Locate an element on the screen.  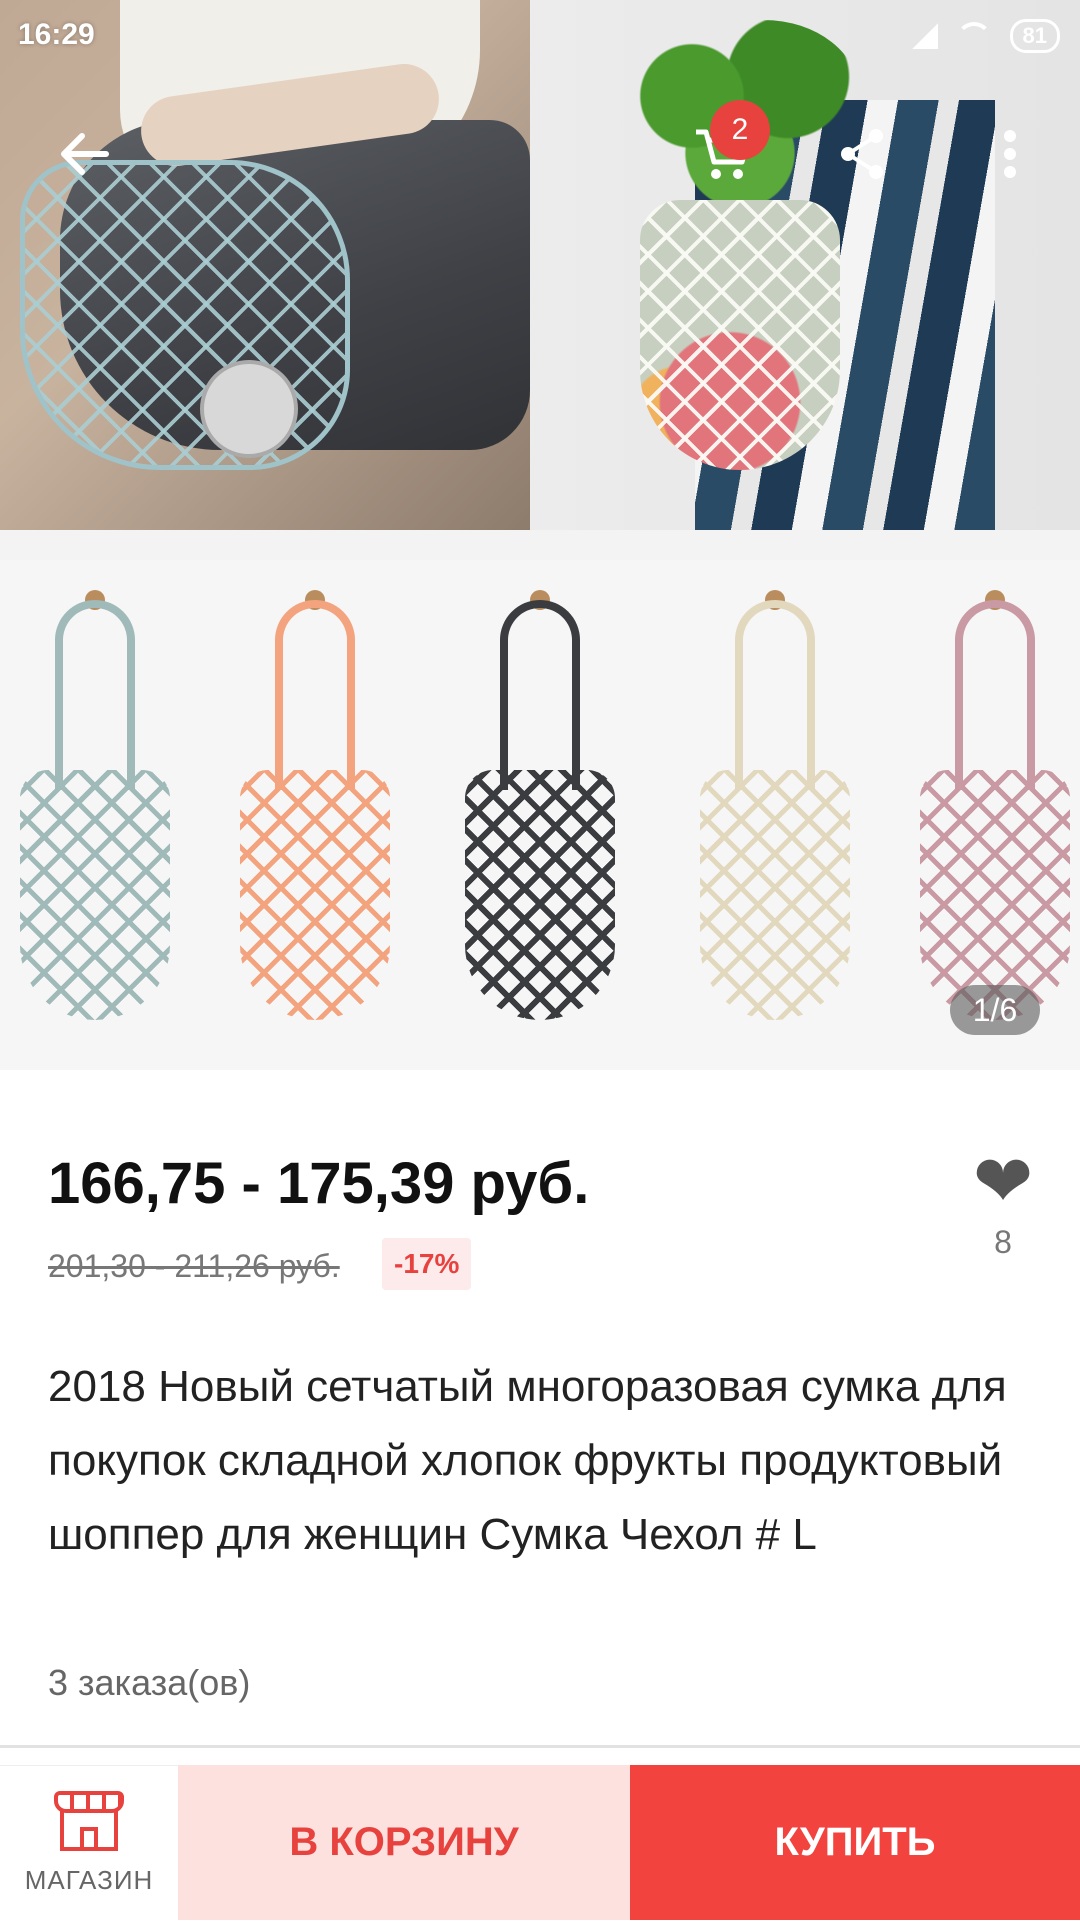
share-icon is located at coordinates (862, 154).